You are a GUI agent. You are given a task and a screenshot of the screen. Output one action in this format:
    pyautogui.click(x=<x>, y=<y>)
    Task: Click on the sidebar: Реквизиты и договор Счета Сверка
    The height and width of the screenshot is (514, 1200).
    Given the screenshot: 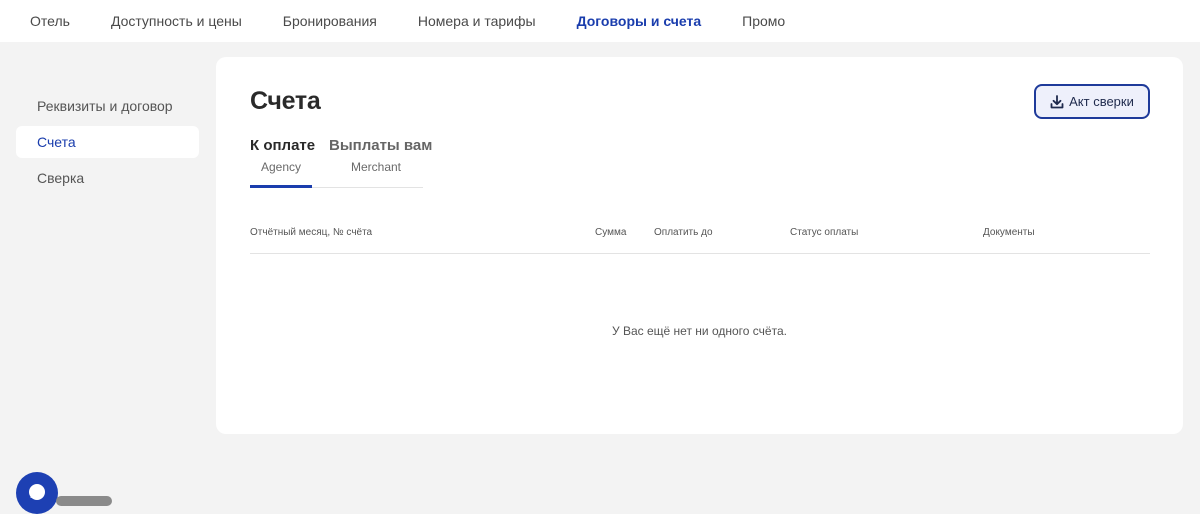 What is the action you would take?
    pyautogui.click(x=107, y=144)
    